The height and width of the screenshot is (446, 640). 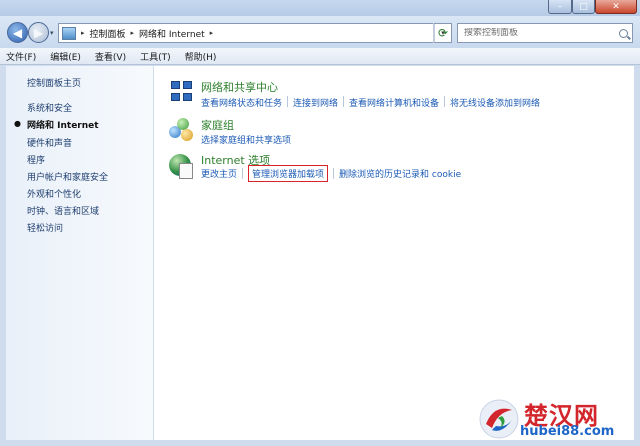 I want to click on forward-button: ▶, so click(x=38, y=32).